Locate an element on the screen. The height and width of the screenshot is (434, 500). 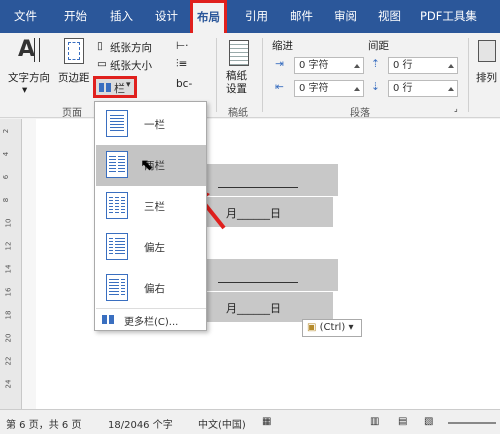
indent-right-input: 0 字符 is located at coordinates (329, 88).